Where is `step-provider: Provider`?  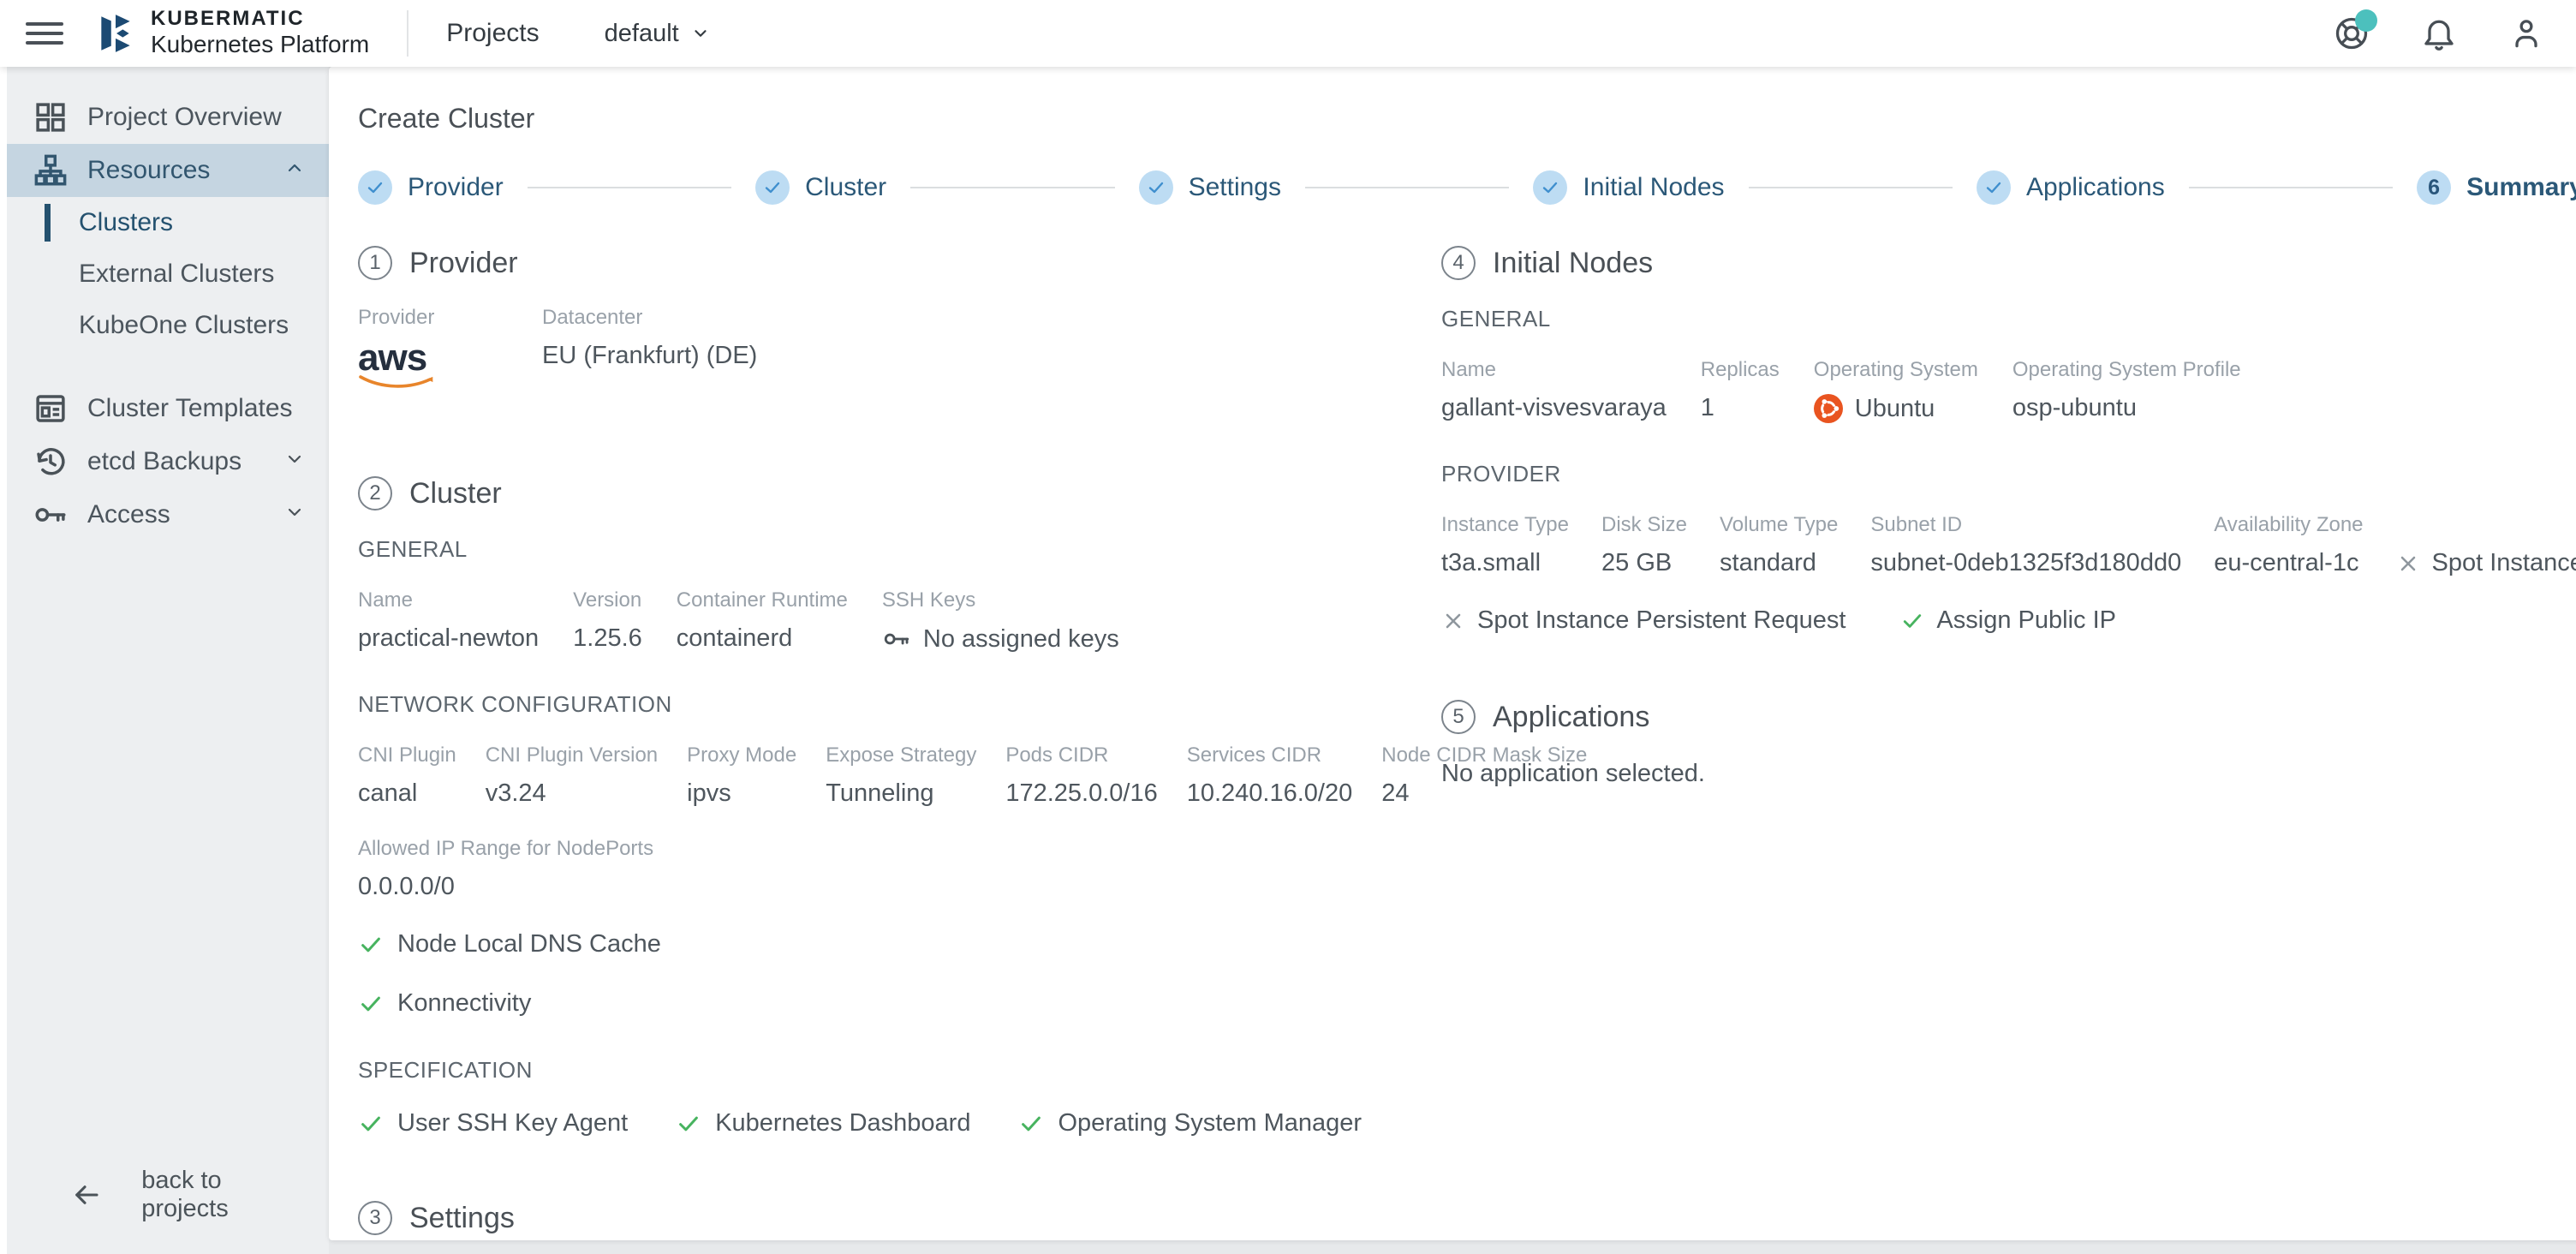 step-provider: Provider is located at coordinates (431, 188).